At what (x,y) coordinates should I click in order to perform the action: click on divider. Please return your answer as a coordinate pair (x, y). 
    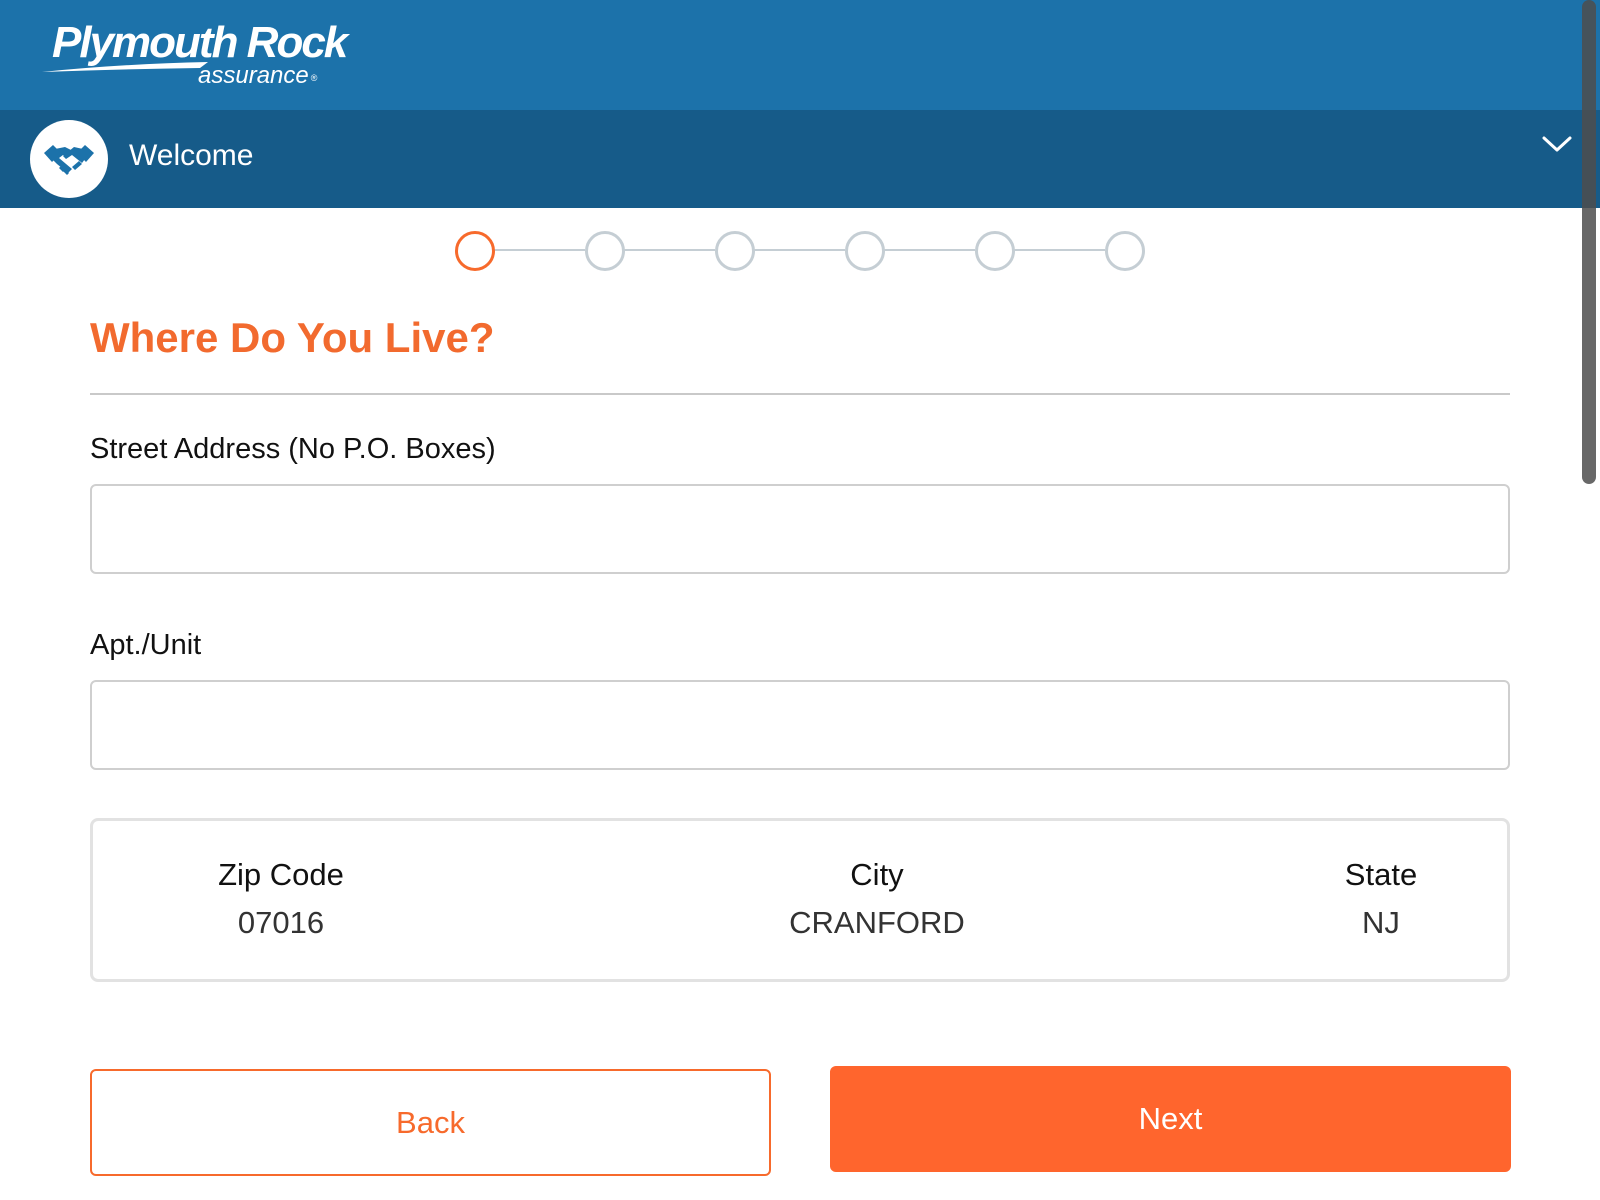
    Looking at the image, I should click on (800, 394).